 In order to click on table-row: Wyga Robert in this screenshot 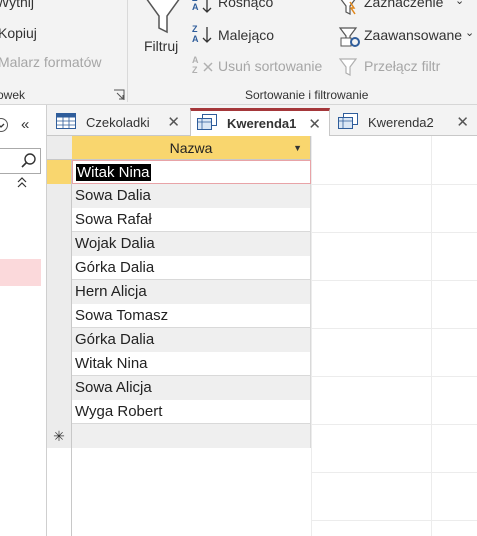, I will do `click(179, 412)`.